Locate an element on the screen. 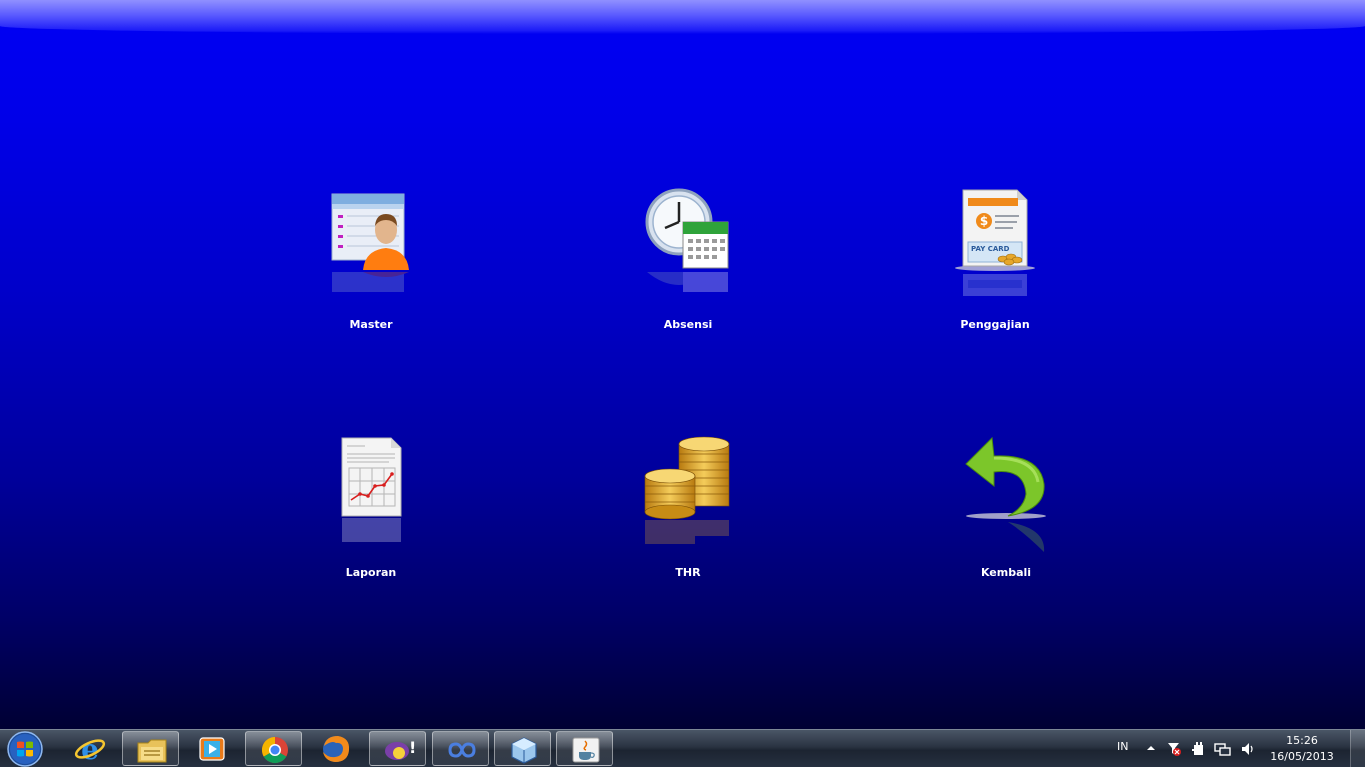 This screenshot has height=772, width=1365. clock-time: 15:26 is located at coordinates (1302, 740).